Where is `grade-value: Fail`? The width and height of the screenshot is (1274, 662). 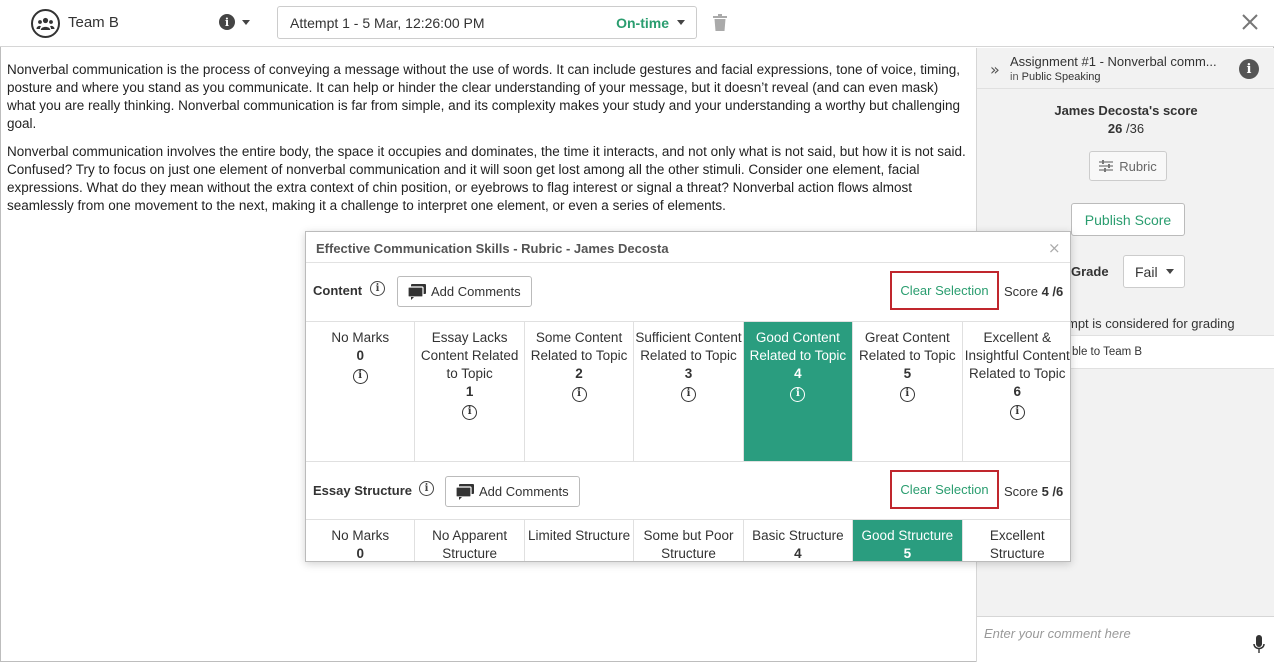
grade-value: Fail is located at coordinates (1146, 271).